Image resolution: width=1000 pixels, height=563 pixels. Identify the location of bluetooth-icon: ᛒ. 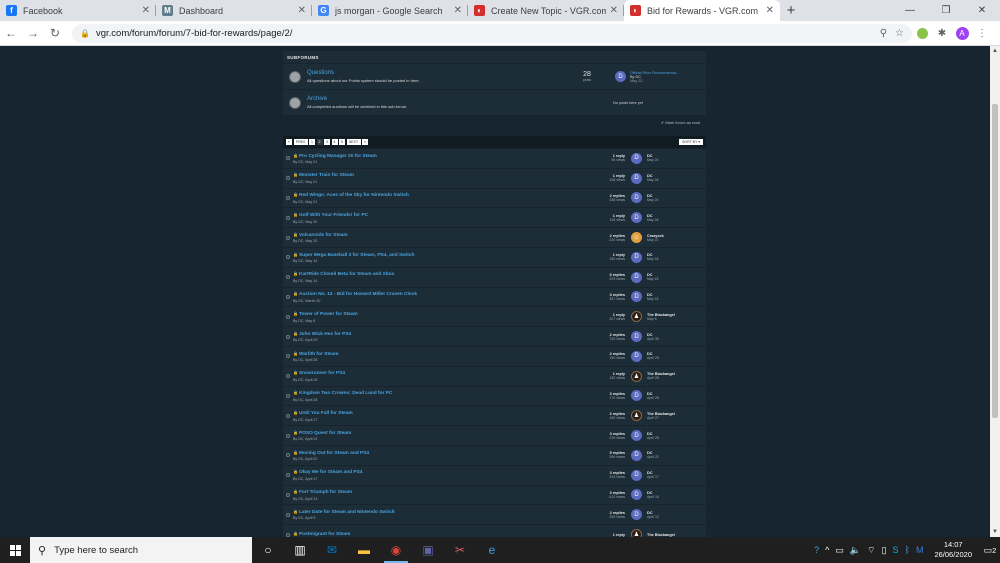
(907, 550).